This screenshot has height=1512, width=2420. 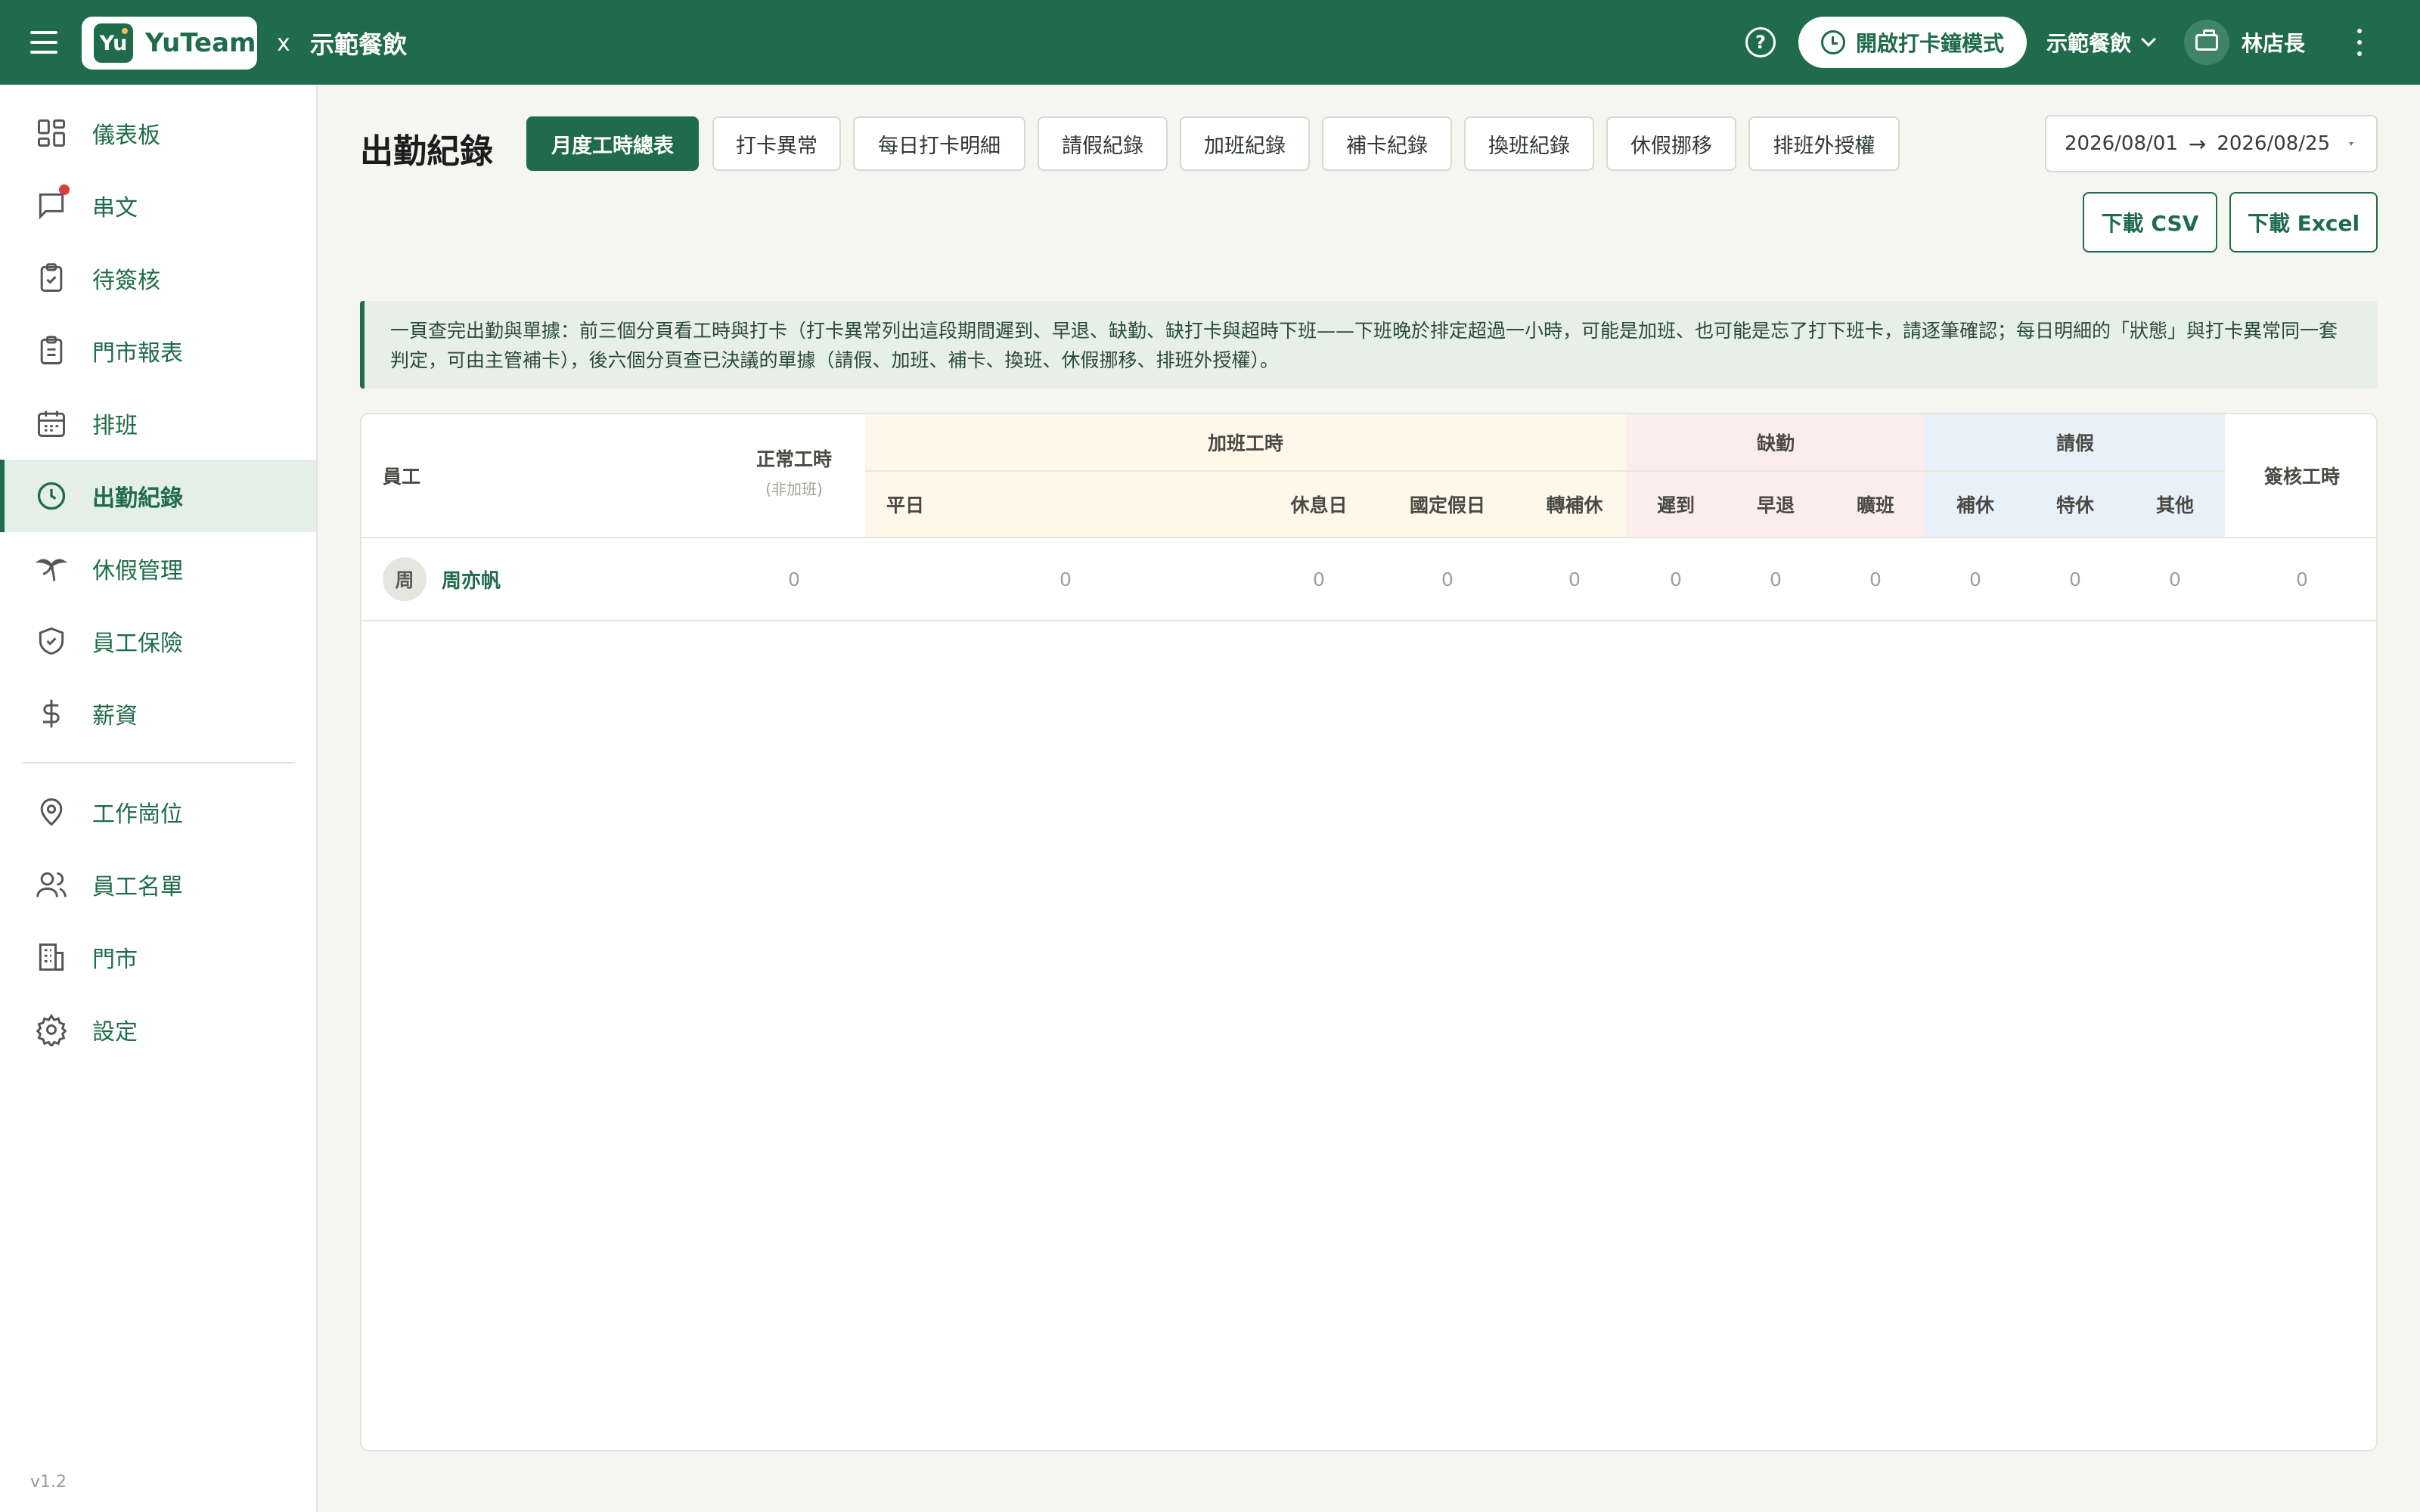 What do you see at coordinates (1676, 579) in the screenshot?
I see `cell-late: 0` at bounding box center [1676, 579].